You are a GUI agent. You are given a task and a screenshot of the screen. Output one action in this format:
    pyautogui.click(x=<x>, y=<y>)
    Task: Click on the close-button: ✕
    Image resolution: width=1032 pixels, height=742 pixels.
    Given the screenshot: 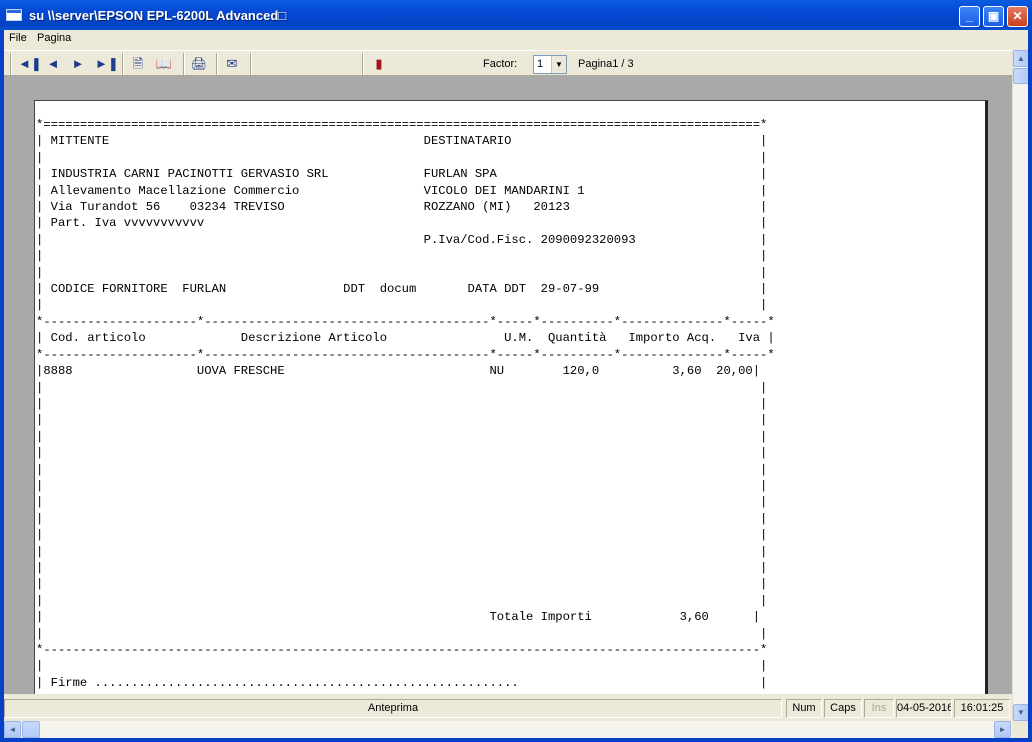 What is the action you would take?
    pyautogui.click(x=1017, y=16)
    